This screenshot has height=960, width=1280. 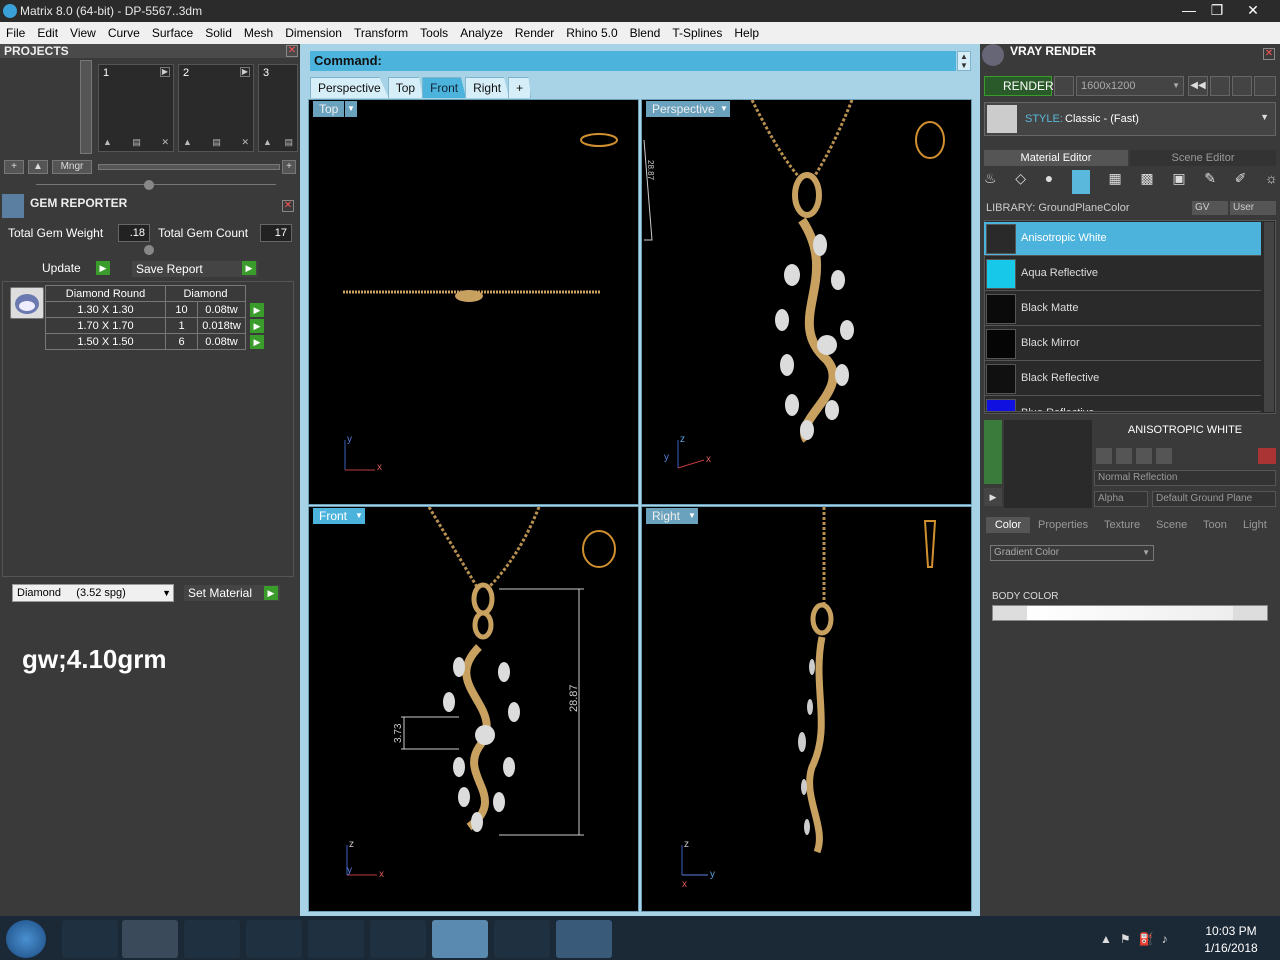 What do you see at coordinates (232, 593) in the screenshot?
I see `set-material-button: Set Material ▶` at bounding box center [232, 593].